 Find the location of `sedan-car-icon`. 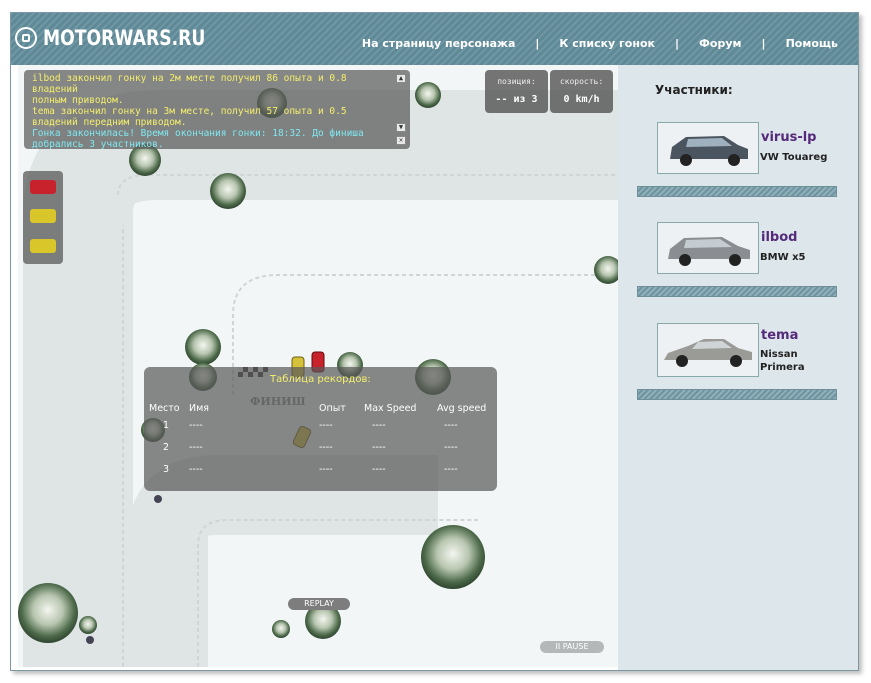

sedan-car-icon is located at coordinates (708, 350).